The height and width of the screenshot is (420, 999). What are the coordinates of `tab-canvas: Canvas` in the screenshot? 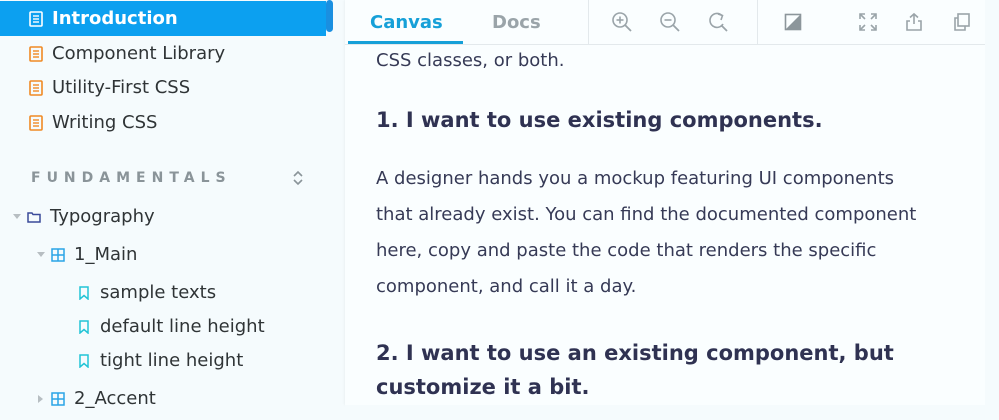 It's located at (406, 22).